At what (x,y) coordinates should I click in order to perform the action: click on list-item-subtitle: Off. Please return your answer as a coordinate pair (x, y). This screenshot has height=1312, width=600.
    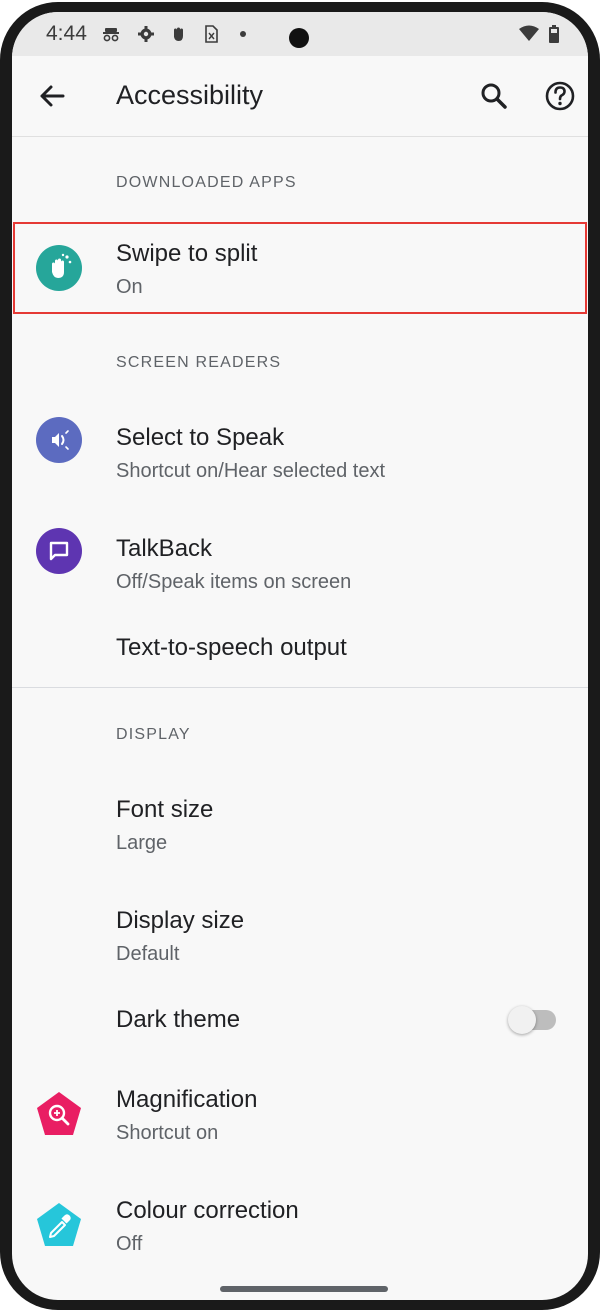
    Looking at the image, I should click on (129, 1244).